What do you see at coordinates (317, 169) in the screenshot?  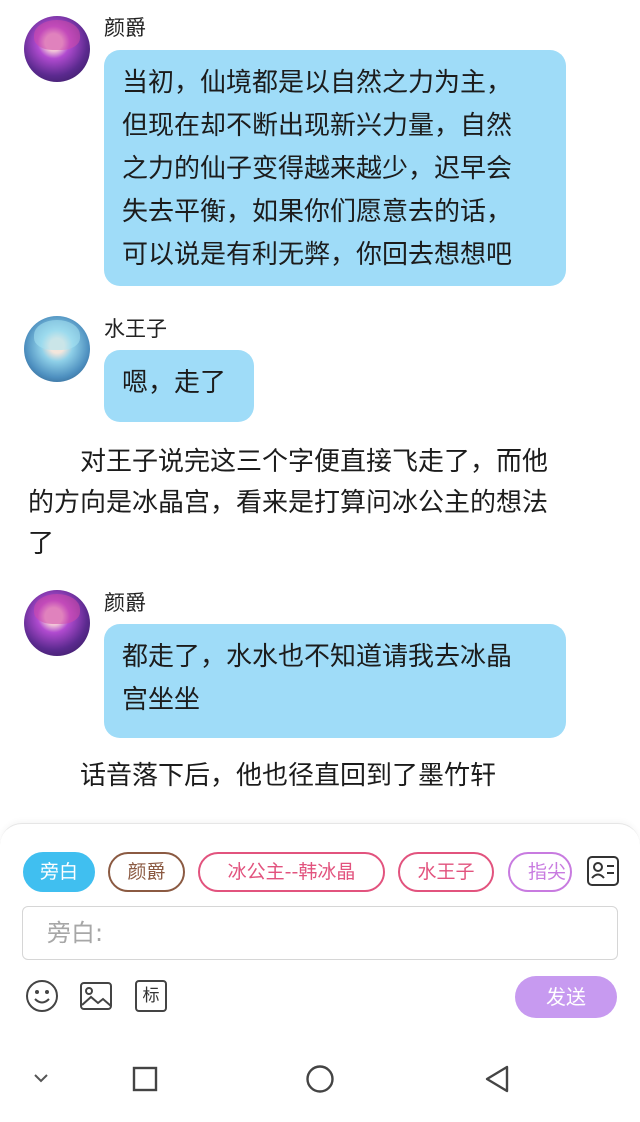 I see `bubble-line: 之力的仙子变得越来越少，迟早会` at bounding box center [317, 169].